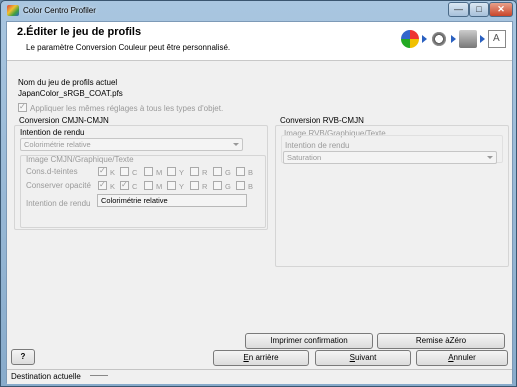 This screenshot has width=517, height=387. Describe the element at coordinates (143, 191) in the screenshot. I see `cmyk-object-group` at that location.